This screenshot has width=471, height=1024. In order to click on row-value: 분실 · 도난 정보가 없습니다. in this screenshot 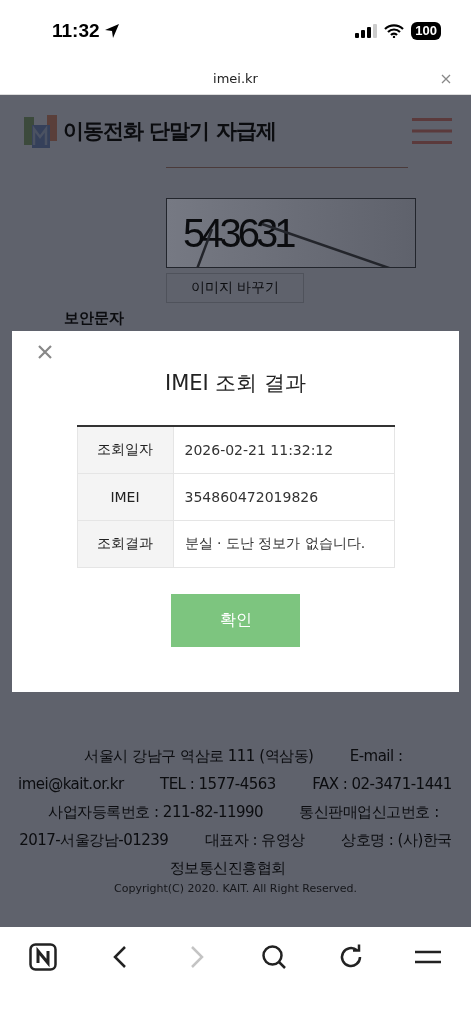, I will do `click(283, 543)`.